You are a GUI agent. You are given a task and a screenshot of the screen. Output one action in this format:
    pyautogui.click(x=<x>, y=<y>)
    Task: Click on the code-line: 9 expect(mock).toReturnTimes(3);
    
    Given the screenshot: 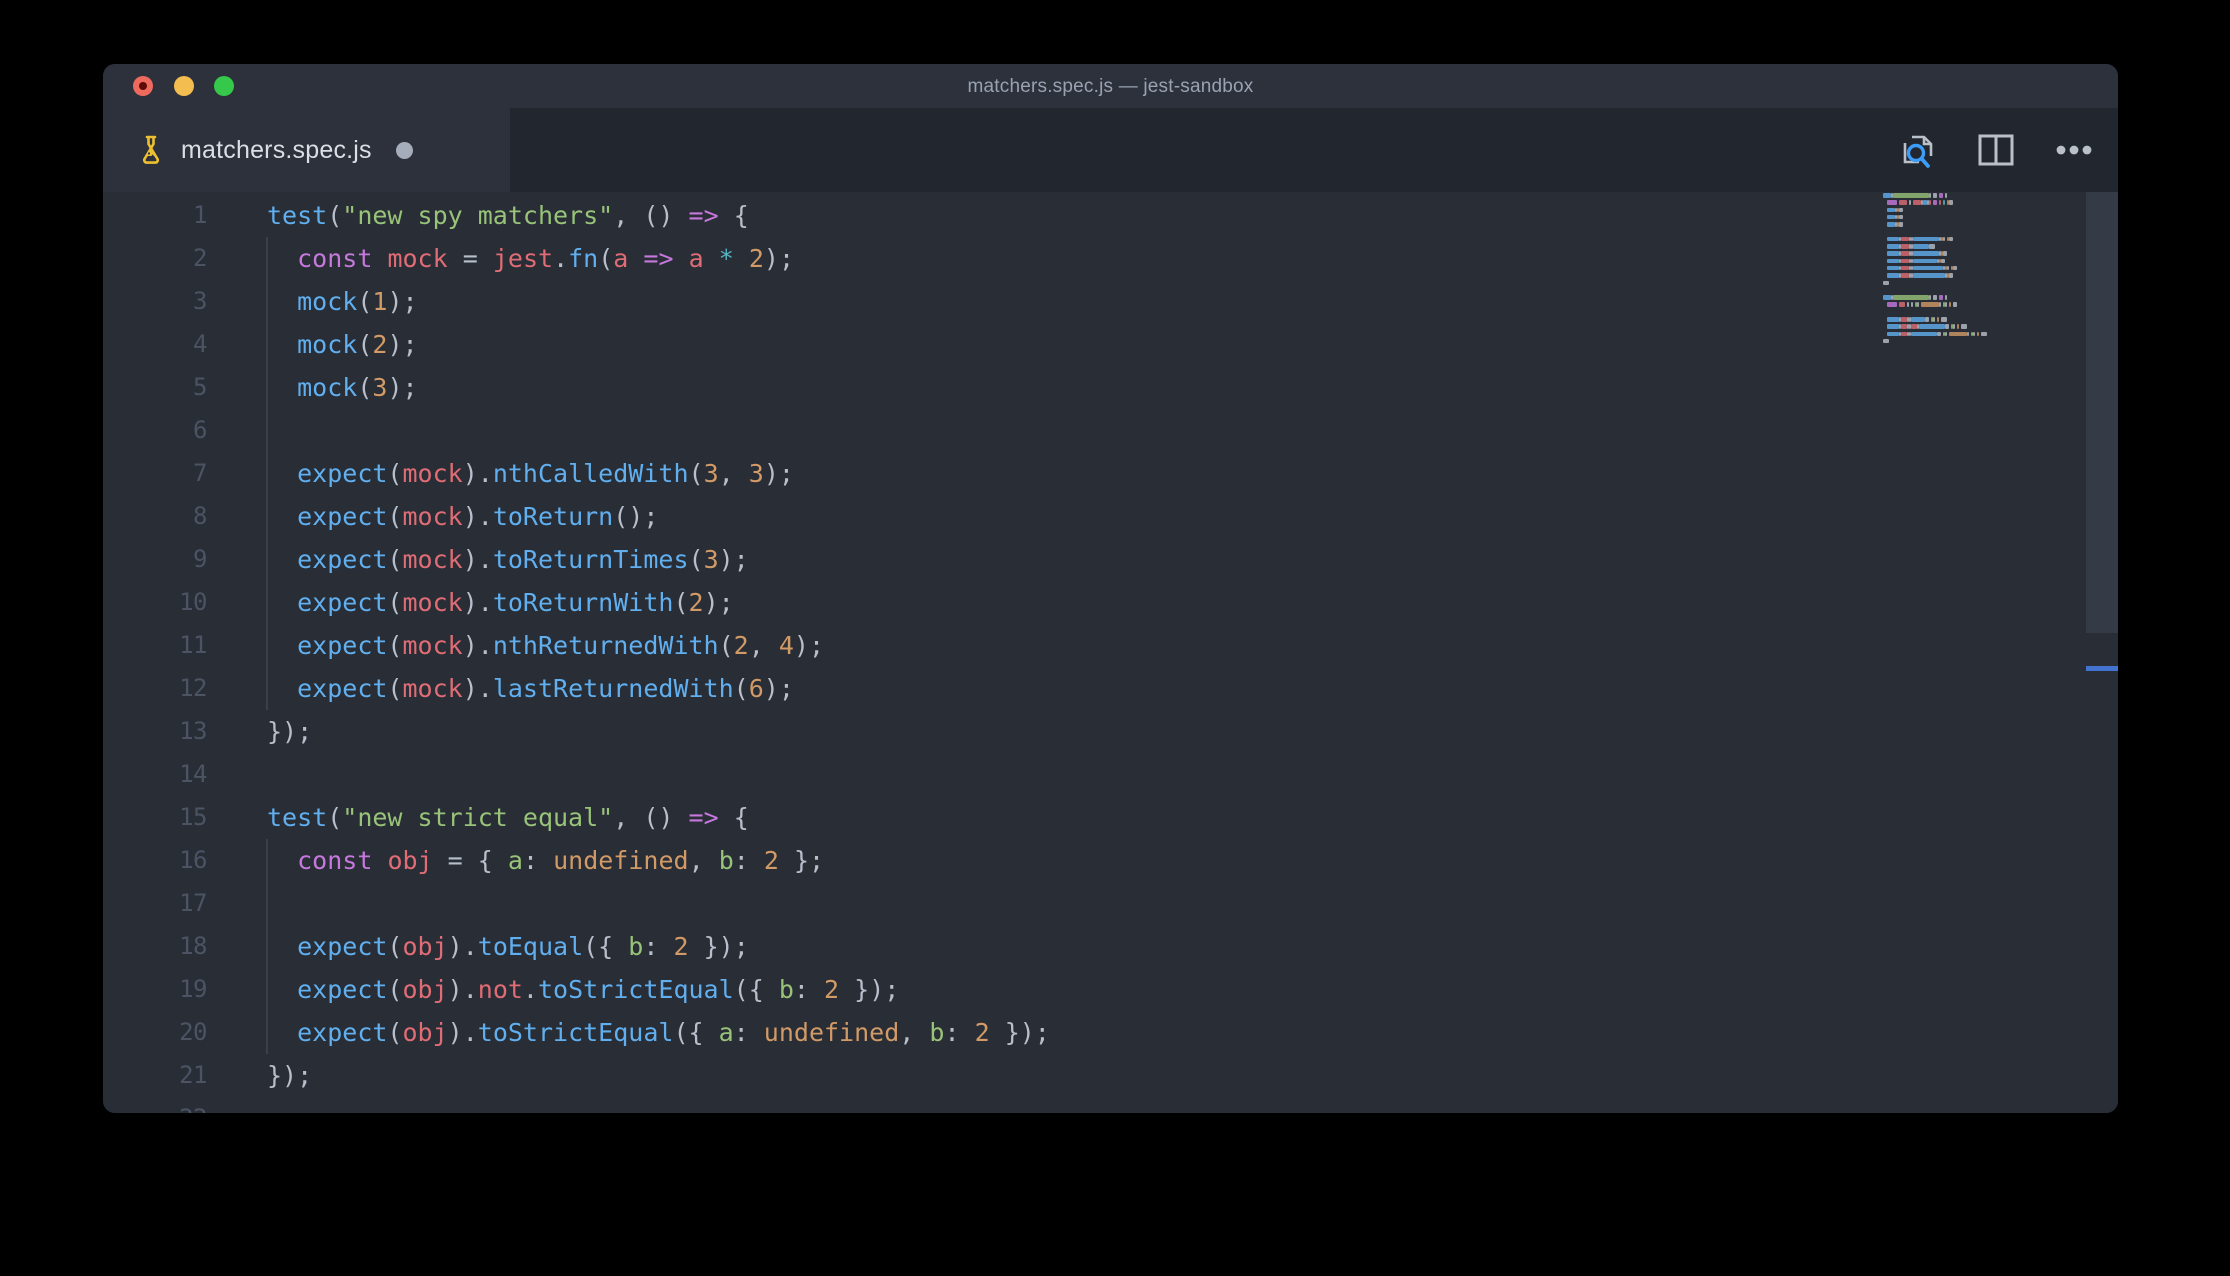 What is the action you would take?
    pyautogui.click(x=1110, y=559)
    